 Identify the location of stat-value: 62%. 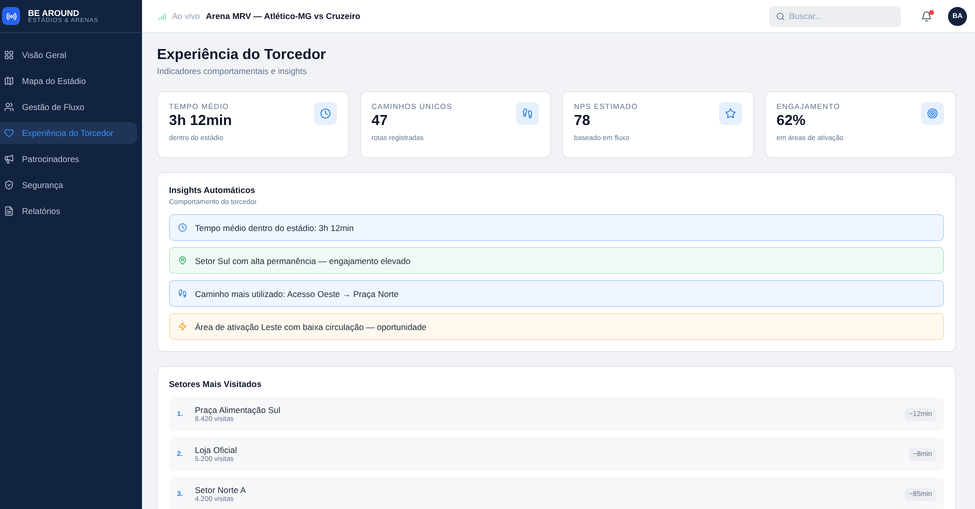
(791, 121).